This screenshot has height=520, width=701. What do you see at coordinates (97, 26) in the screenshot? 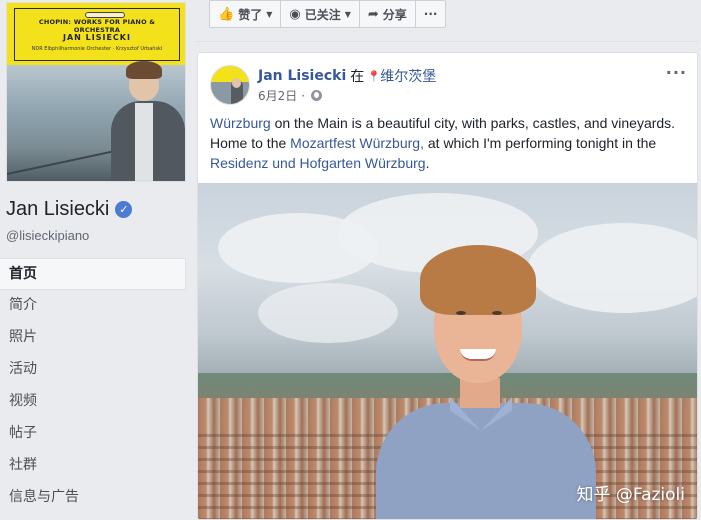
I see `cover-album-title: CHOPIN: WORKS FOR PIANO & ORCHESTRA` at bounding box center [97, 26].